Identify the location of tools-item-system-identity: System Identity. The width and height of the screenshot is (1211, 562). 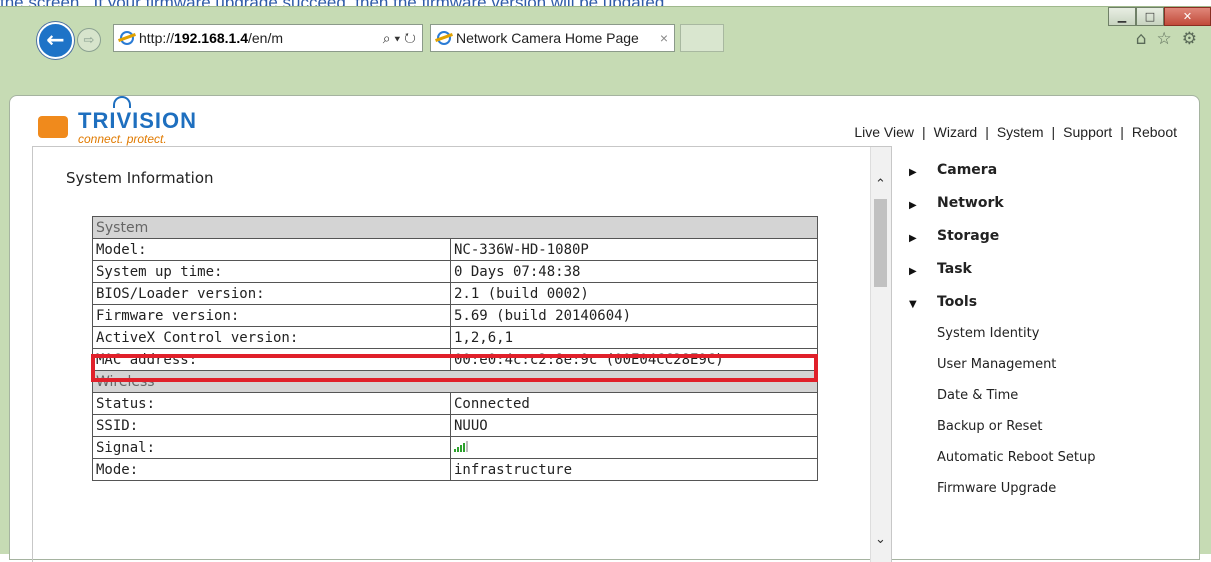
(1048, 340).